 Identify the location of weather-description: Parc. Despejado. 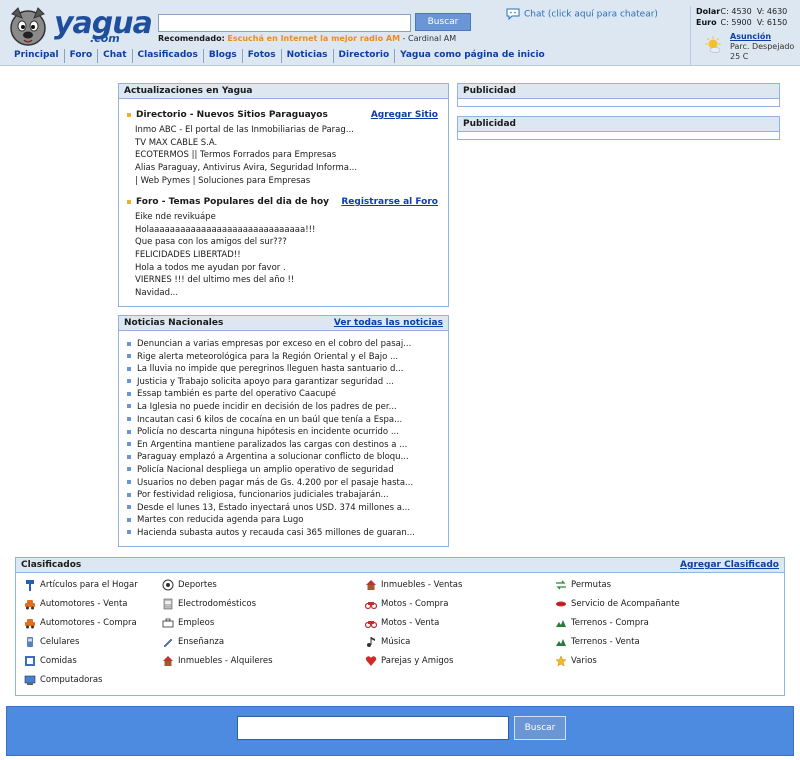
(762, 46).